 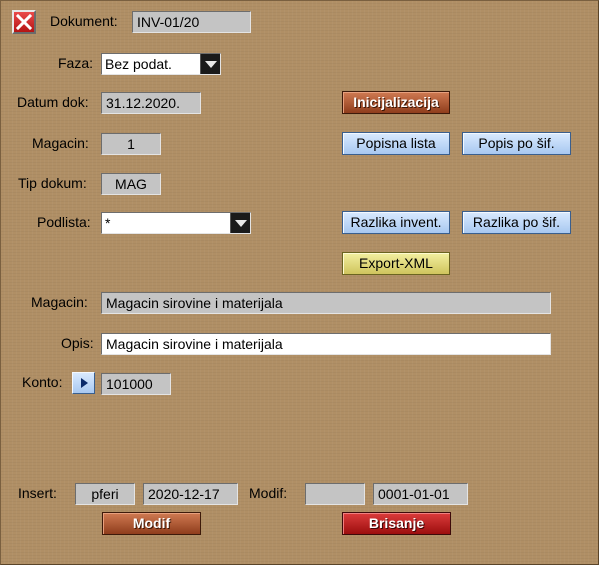 I want to click on podlista-label: Podlista:, so click(x=64, y=222).